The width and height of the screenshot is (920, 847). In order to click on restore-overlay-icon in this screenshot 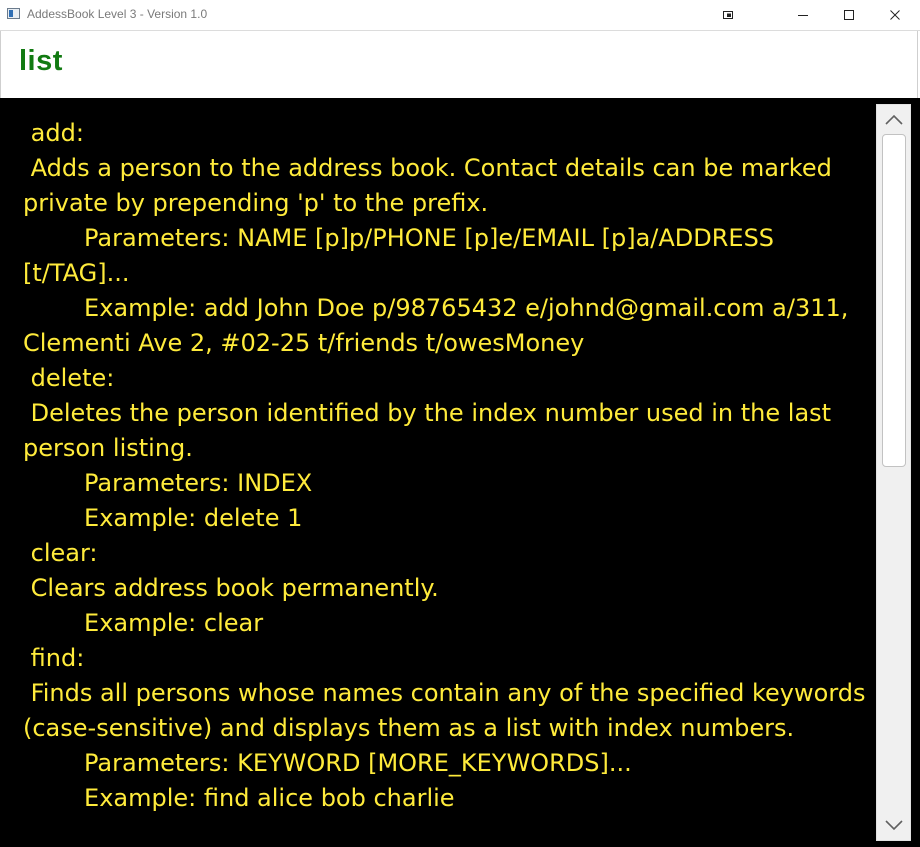, I will do `click(728, 15)`.